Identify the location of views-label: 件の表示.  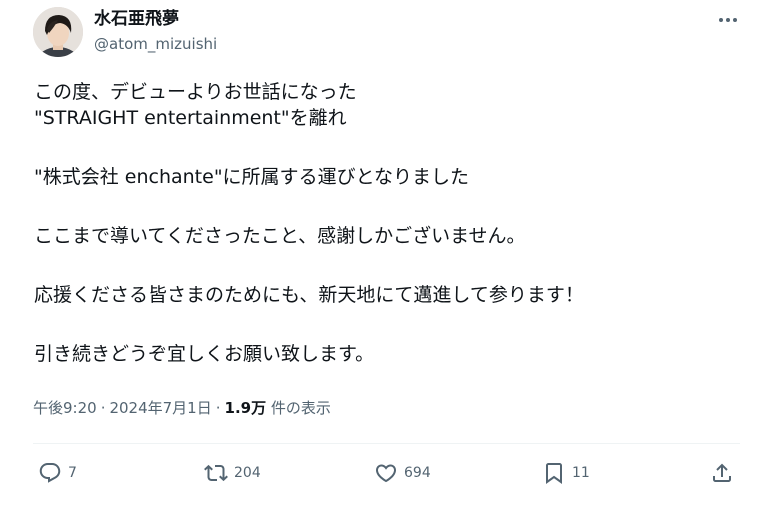
(300, 408).